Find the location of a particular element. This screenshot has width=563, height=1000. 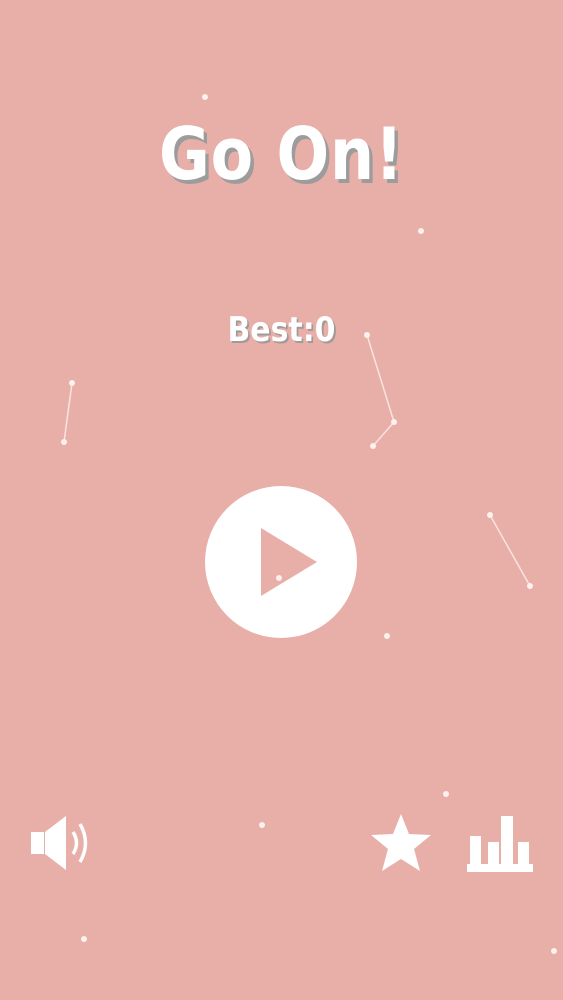

speaker-volume-icon is located at coordinates (59, 843).